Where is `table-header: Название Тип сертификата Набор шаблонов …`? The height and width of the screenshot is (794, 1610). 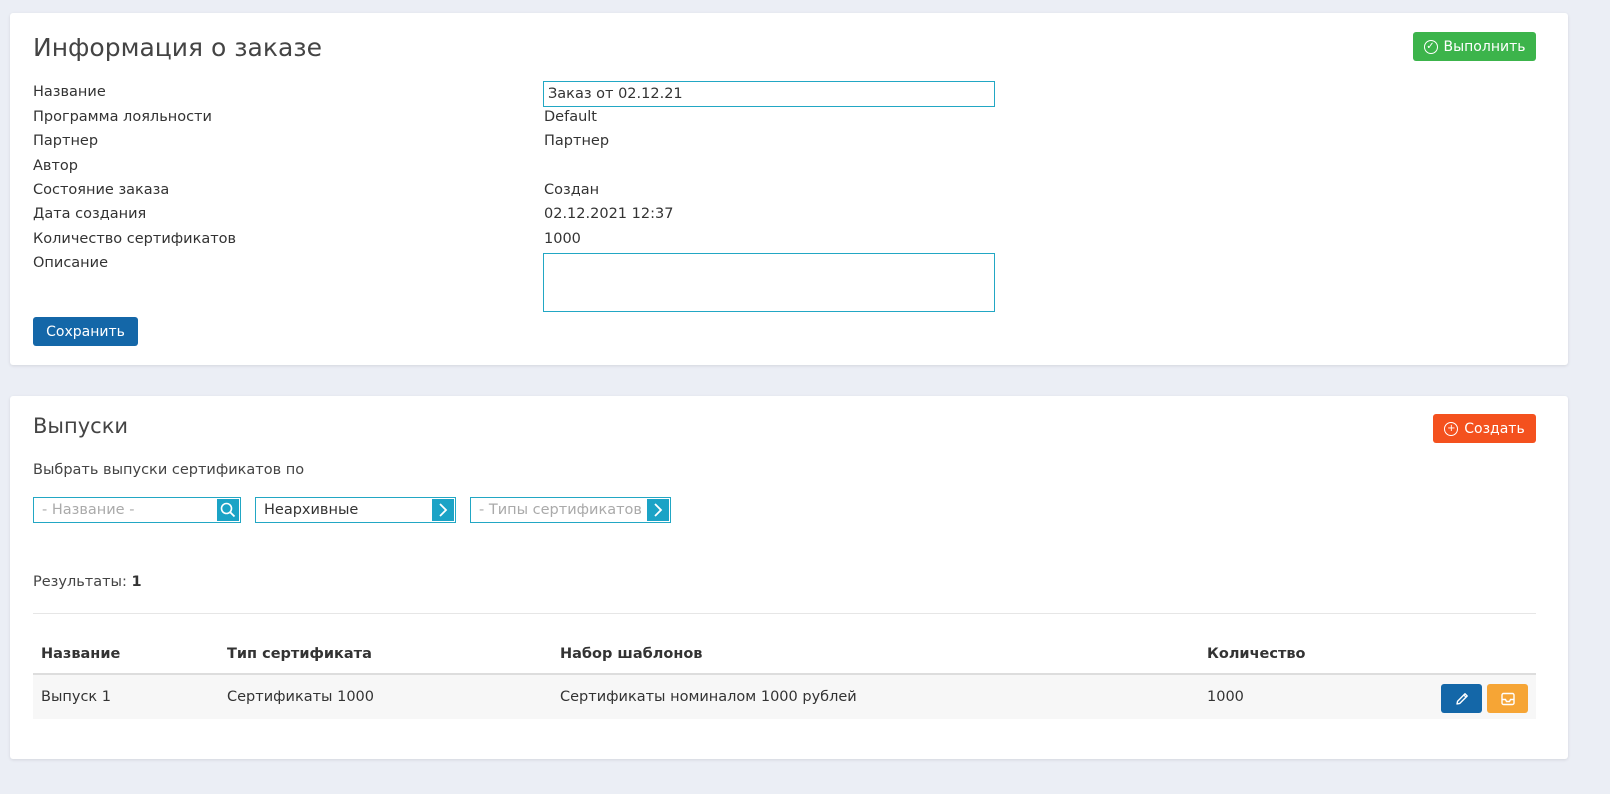
table-header: Название Тип сертификата Набор шаблонов … is located at coordinates (784, 654).